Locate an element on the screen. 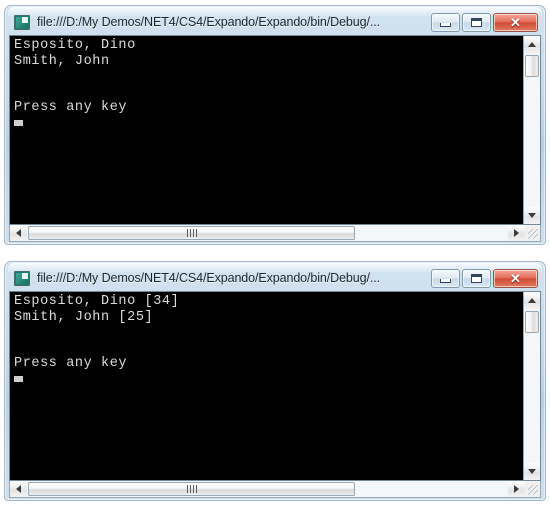  console-line: Esposito, Dino is located at coordinates (75, 45).